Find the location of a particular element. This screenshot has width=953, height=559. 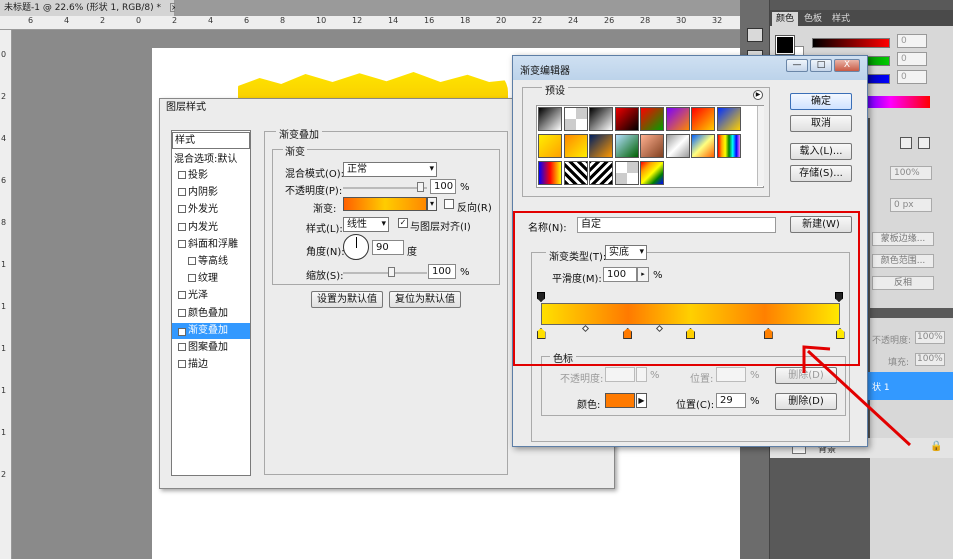

stop-position-input: 29 is located at coordinates (731, 400).